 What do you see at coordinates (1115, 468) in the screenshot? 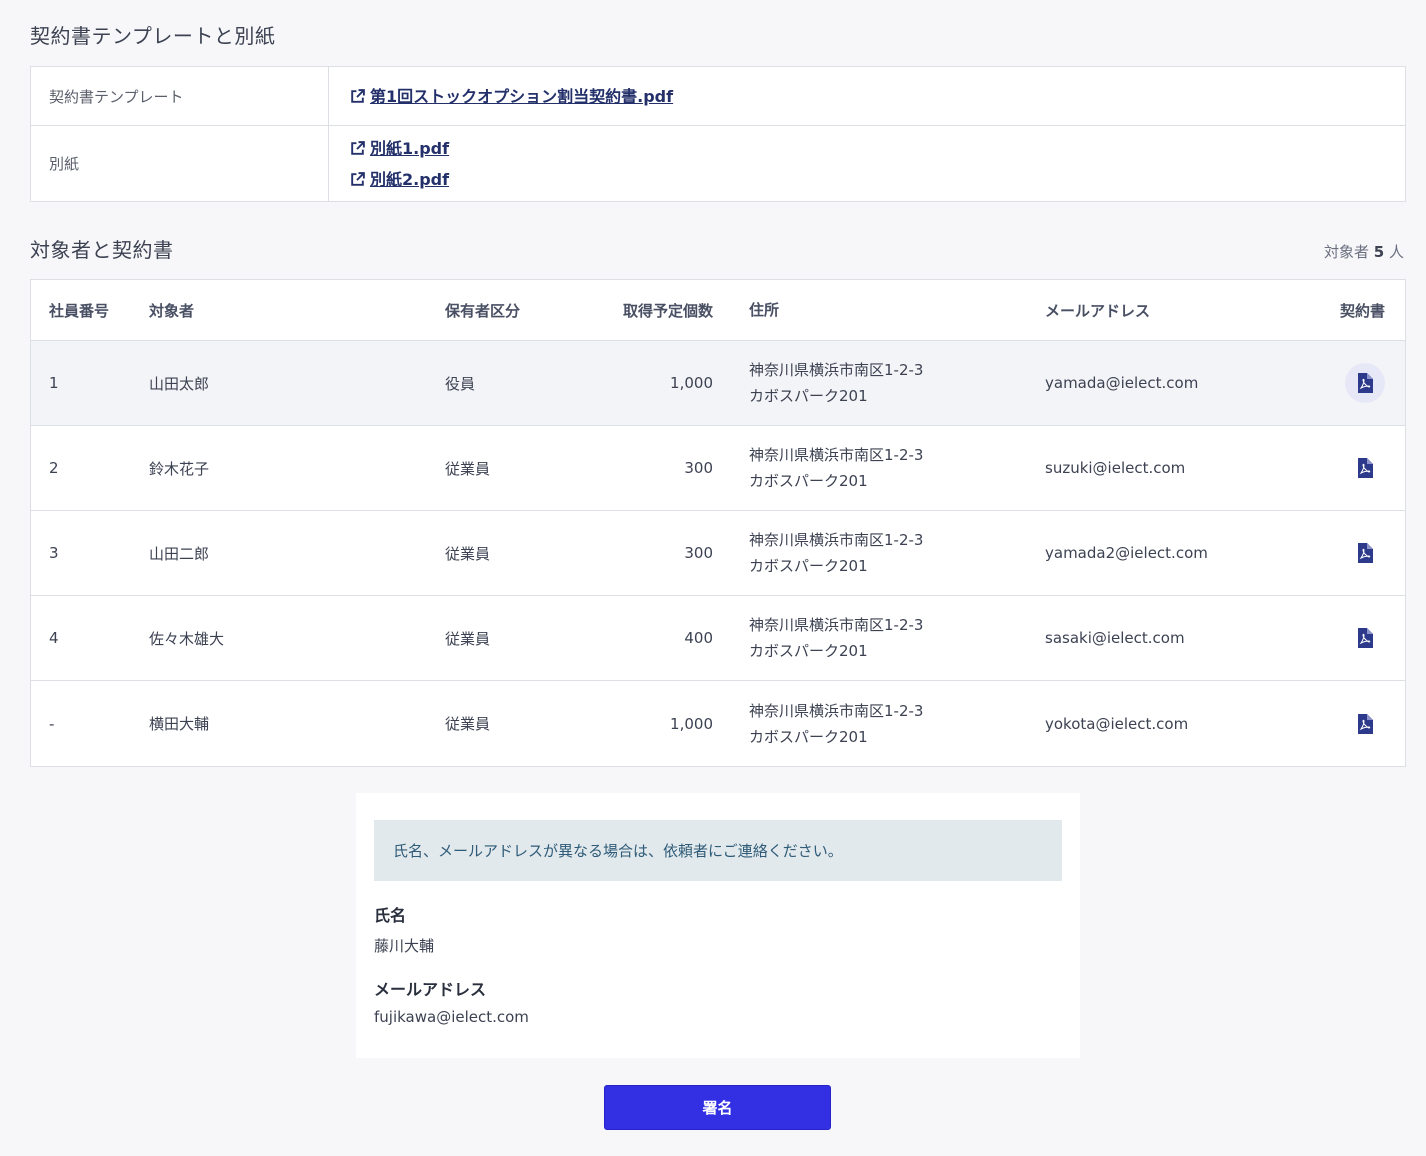
I see `cell-email: suzuki@ielect.com` at bounding box center [1115, 468].